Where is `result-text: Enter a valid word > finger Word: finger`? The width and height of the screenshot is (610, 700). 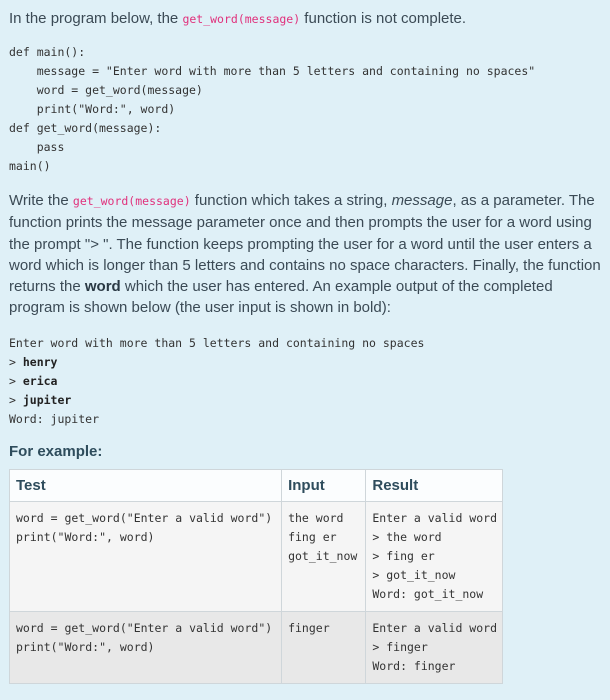
result-text: Enter a valid word > finger Word: finger is located at coordinates (434, 646).